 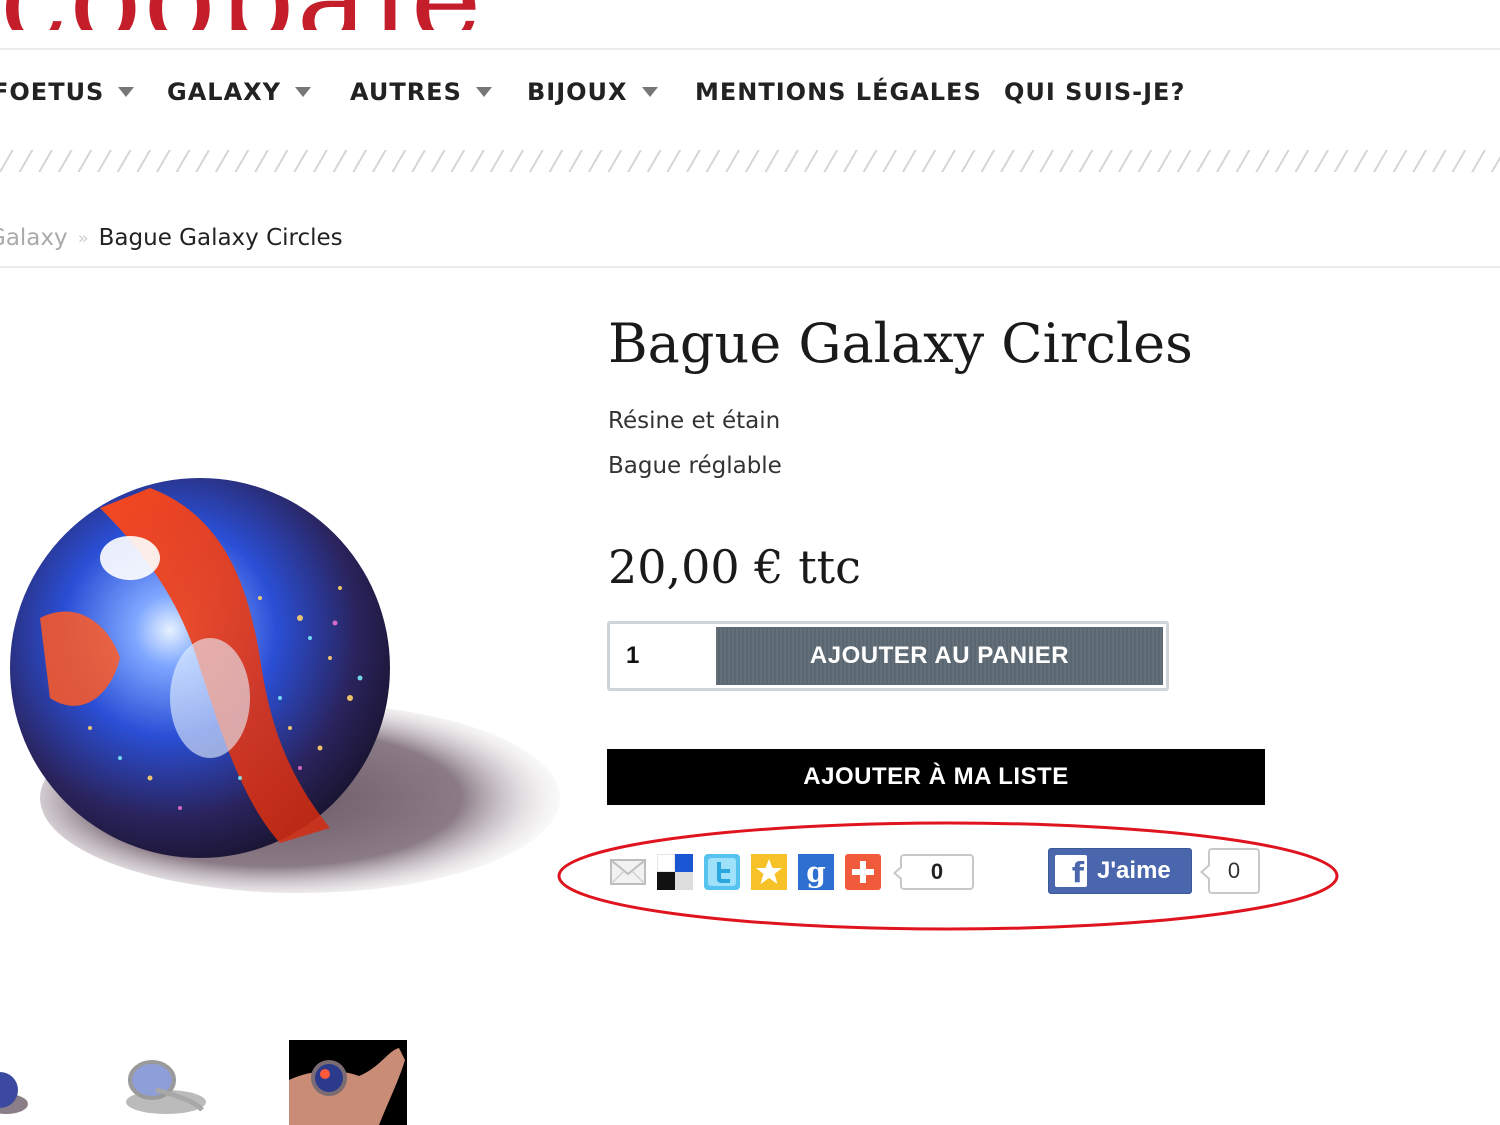 I want to click on google-plus-icon: g, so click(x=816, y=872).